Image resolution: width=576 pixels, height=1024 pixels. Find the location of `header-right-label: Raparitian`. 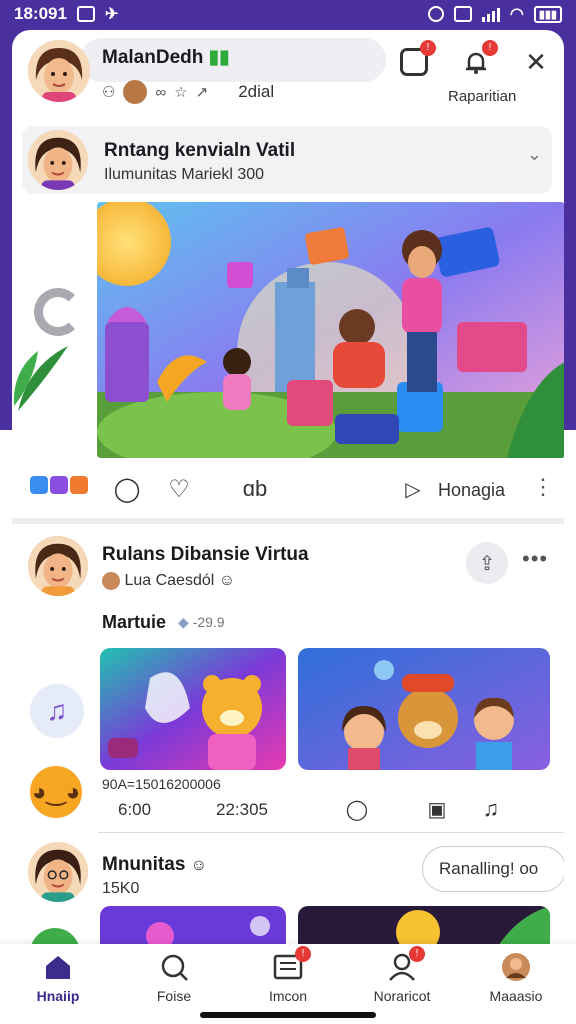

header-right-label: Raparitian is located at coordinates (482, 96).